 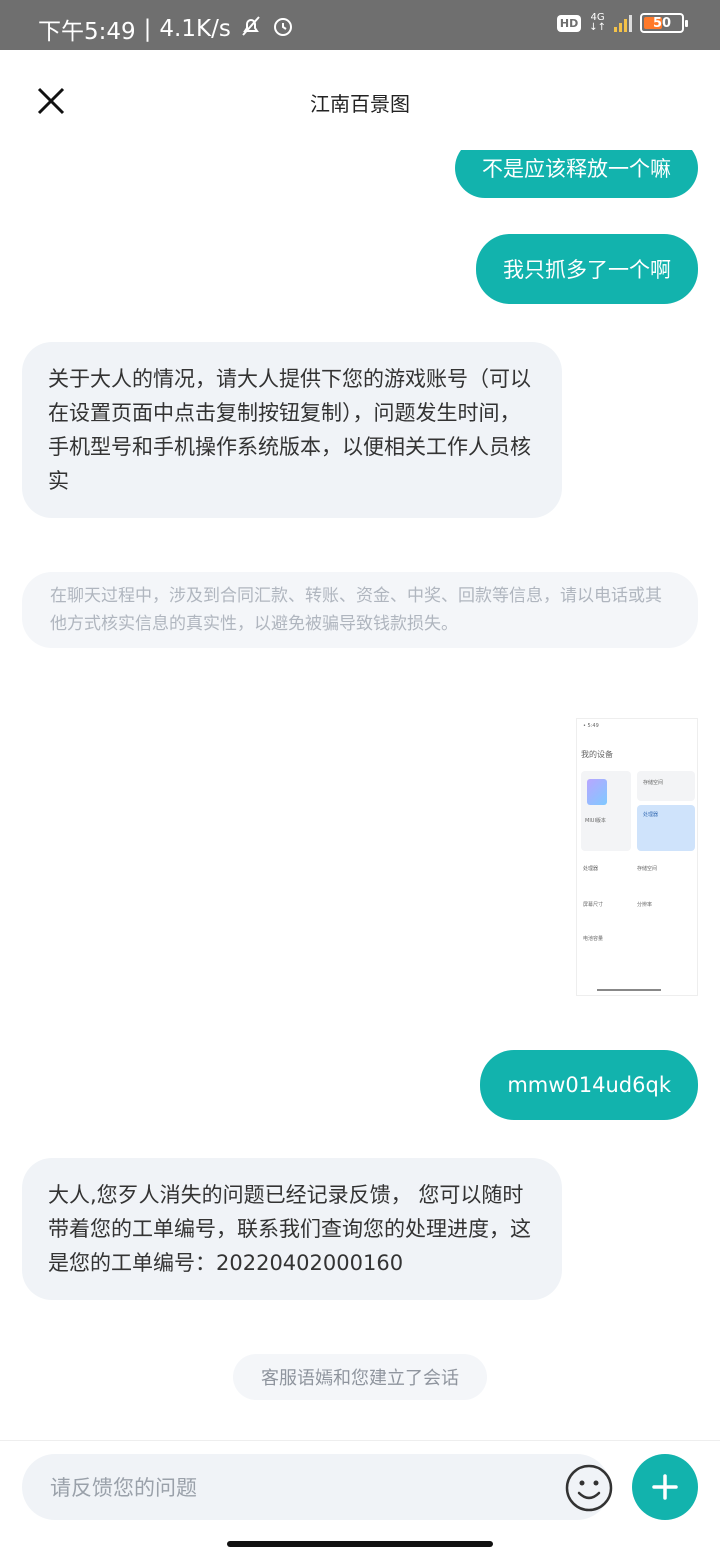 I want to click on network-indicator: 4G ↓↑, so click(x=597, y=22).